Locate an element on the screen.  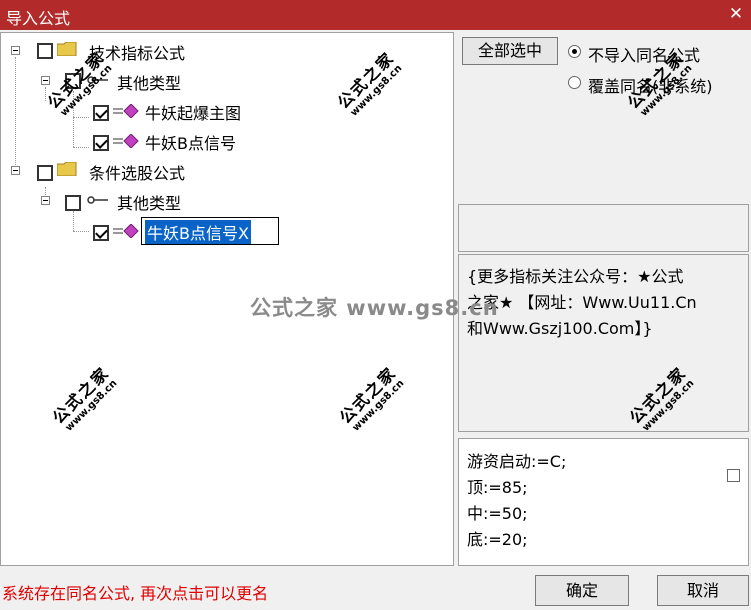
option-skip-same-name: 不导入同名公式 is located at coordinates (658, 53).